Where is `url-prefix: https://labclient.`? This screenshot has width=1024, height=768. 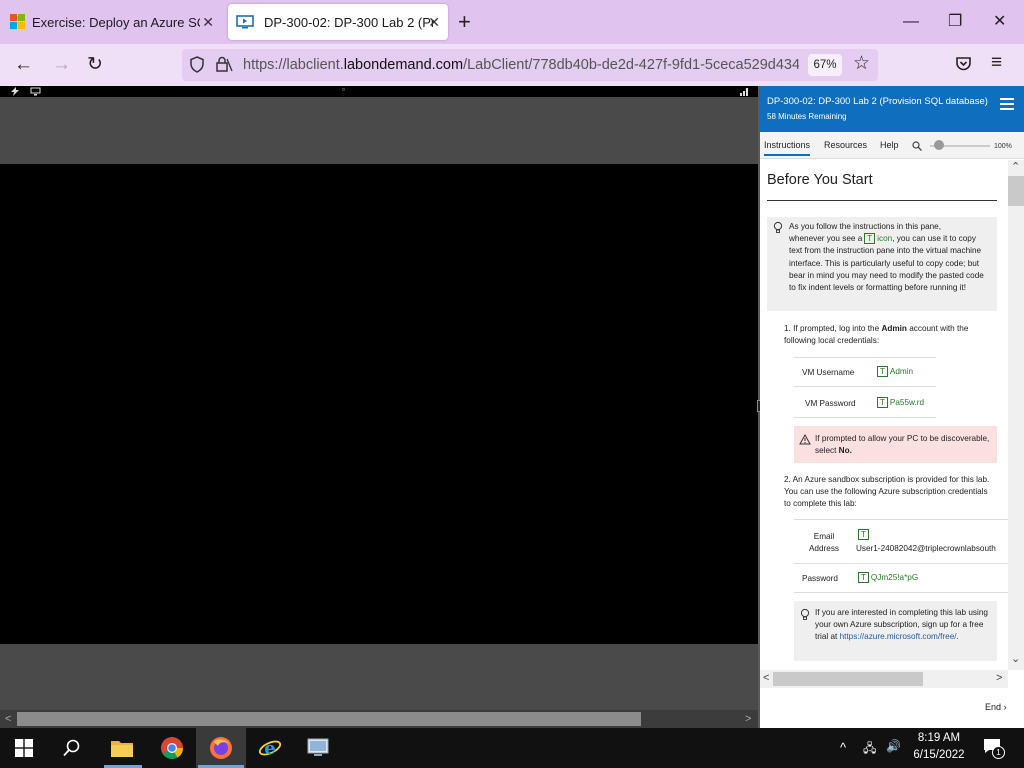
url-prefix: https://labclient. is located at coordinates (293, 65).